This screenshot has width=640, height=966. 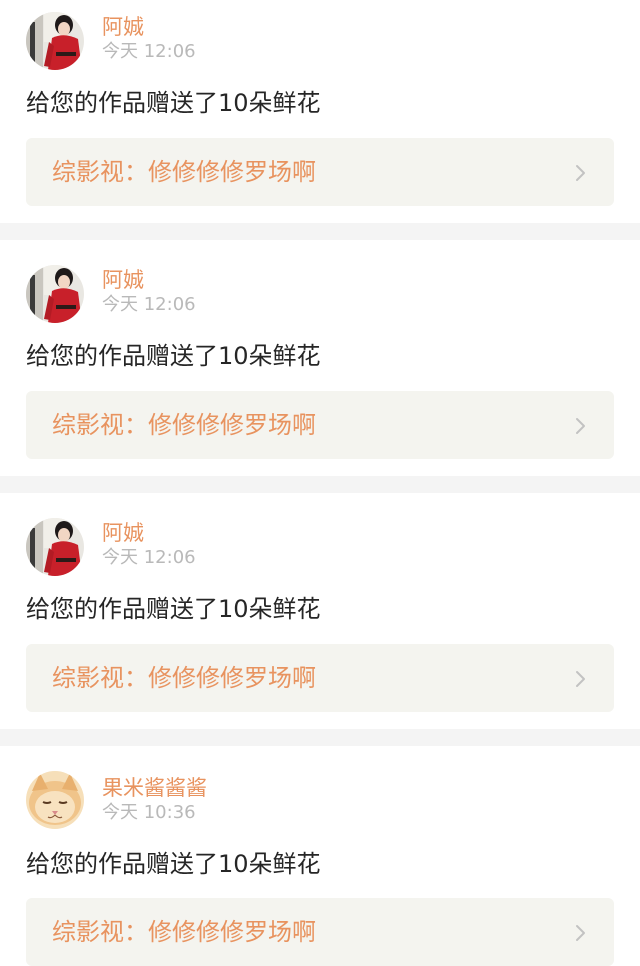 What do you see at coordinates (55, 800) in the screenshot?
I see `kitten-avatar-icon` at bounding box center [55, 800].